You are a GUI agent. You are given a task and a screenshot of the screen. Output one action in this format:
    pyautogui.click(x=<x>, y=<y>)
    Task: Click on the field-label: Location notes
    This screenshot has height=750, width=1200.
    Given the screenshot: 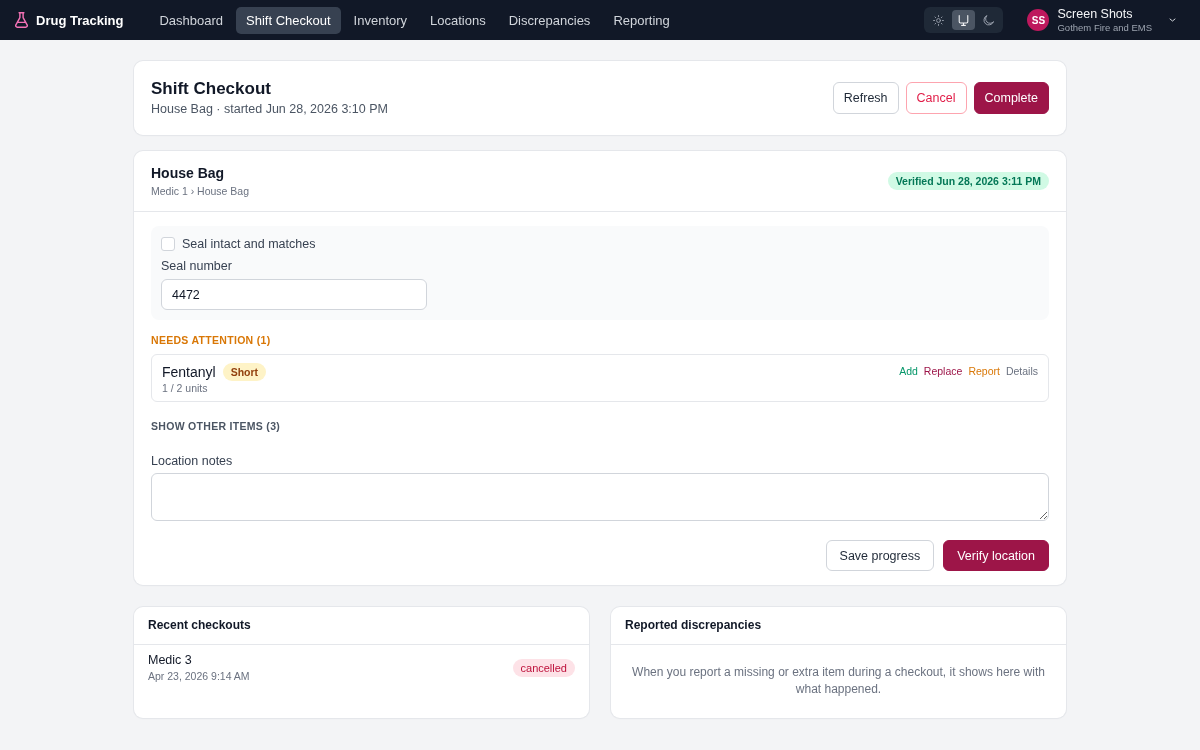 What is the action you would take?
    pyautogui.click(x=192, y=461)
    